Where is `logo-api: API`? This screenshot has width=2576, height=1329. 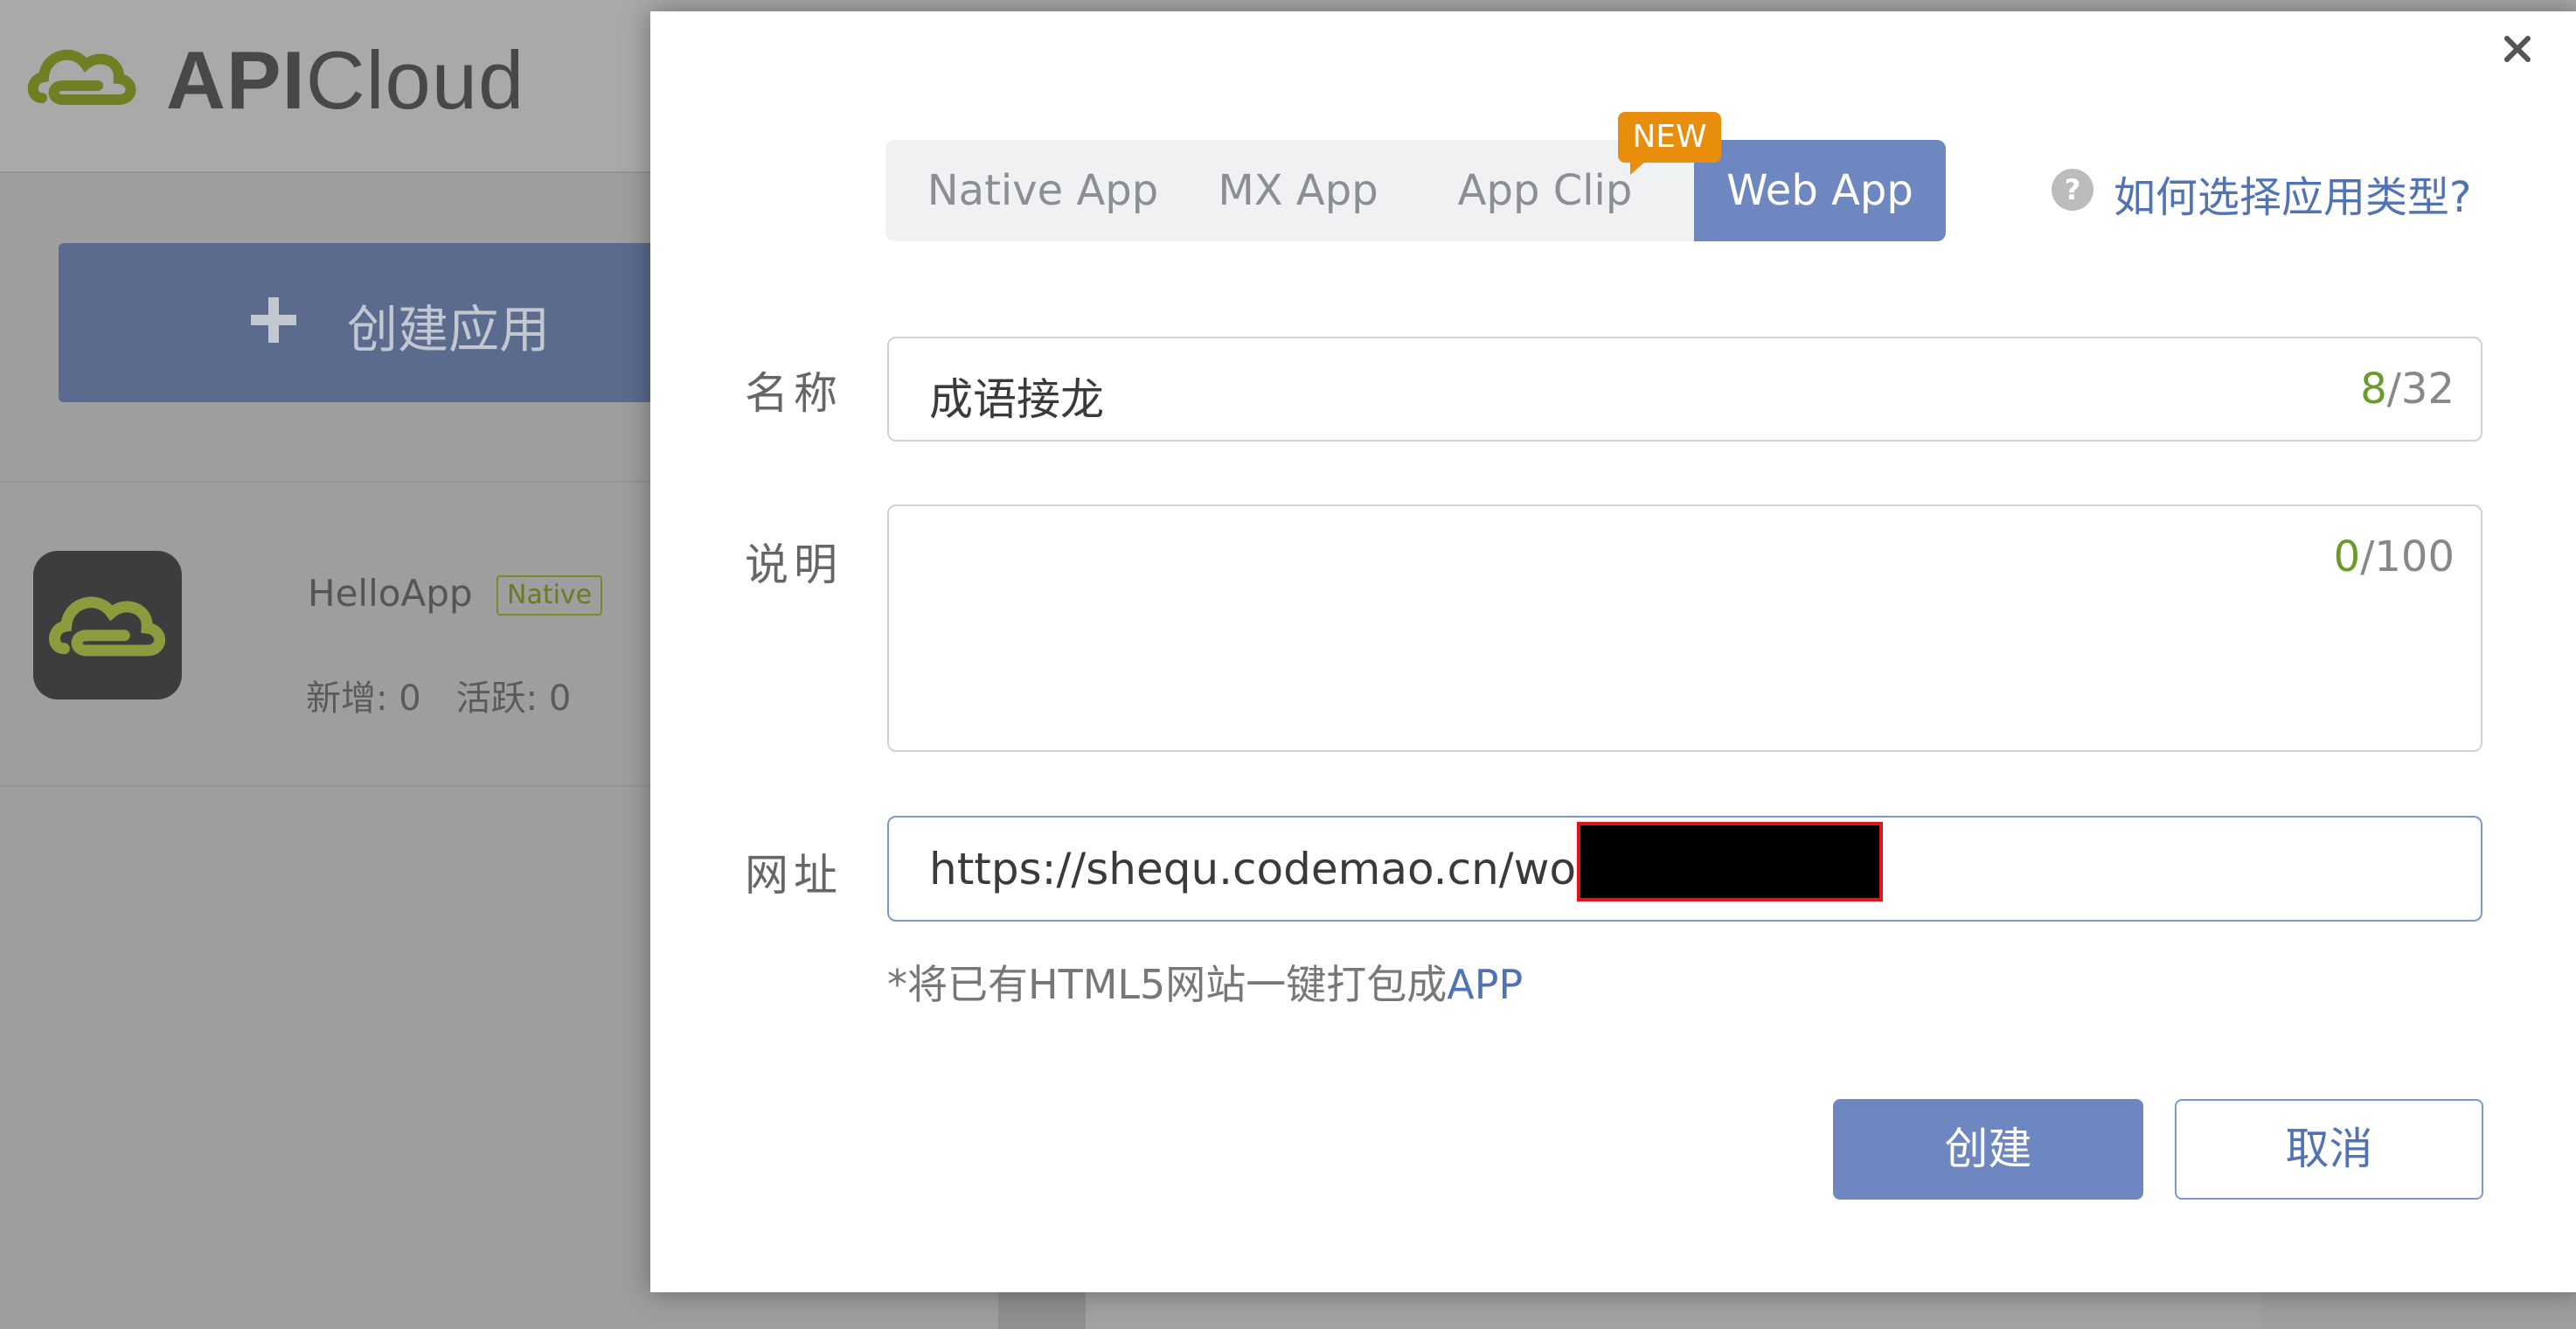 logo-api: API is located at coordinates (236, 80).